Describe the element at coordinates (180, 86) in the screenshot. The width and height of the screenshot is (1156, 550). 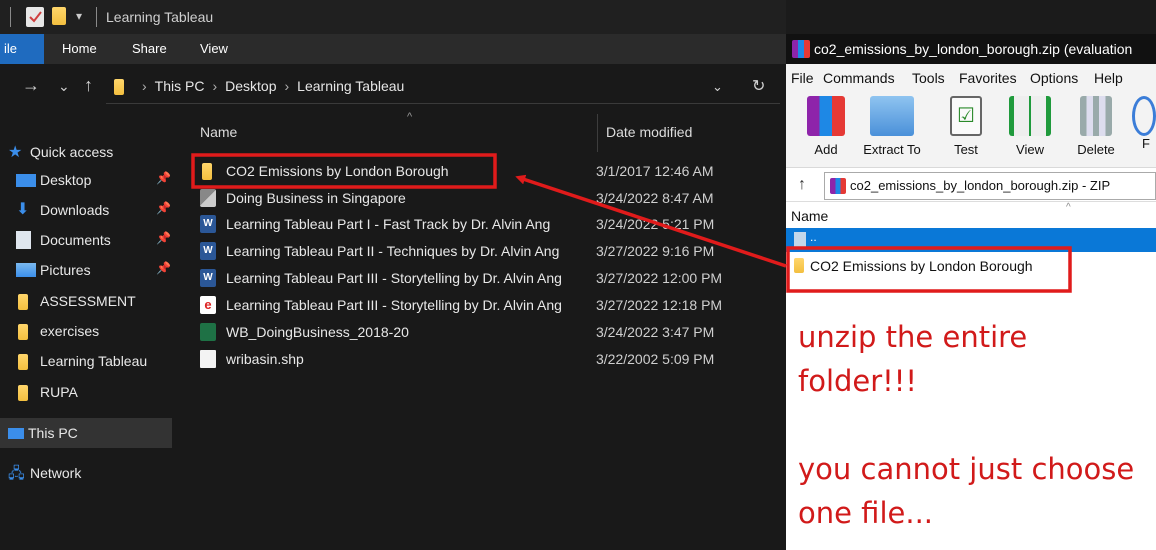
I see `breadcrumb-this-pc: This PC` at that location.